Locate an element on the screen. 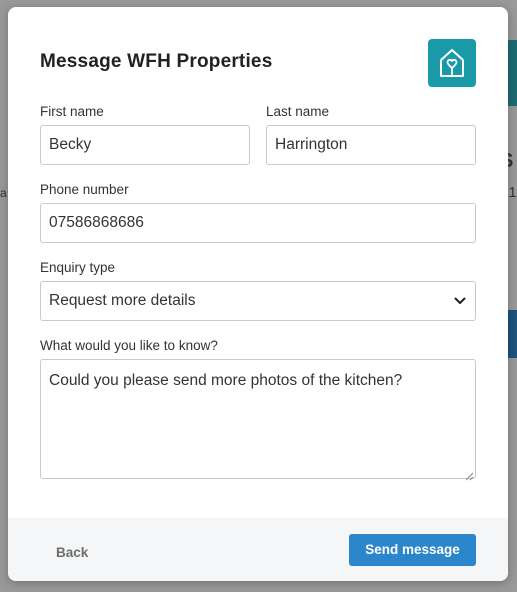  phone-number-field is located at coordinates (258, 223).